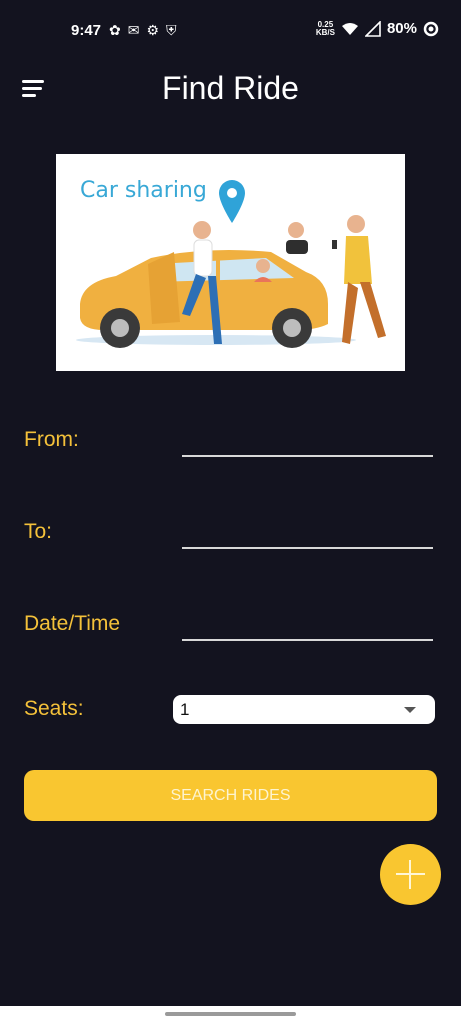 The width and height of the screenshot is (461, 1024). What do you see at coordinates (307, 548) in the screenshot?
I see `to-input` at bounding box center [307, 548].